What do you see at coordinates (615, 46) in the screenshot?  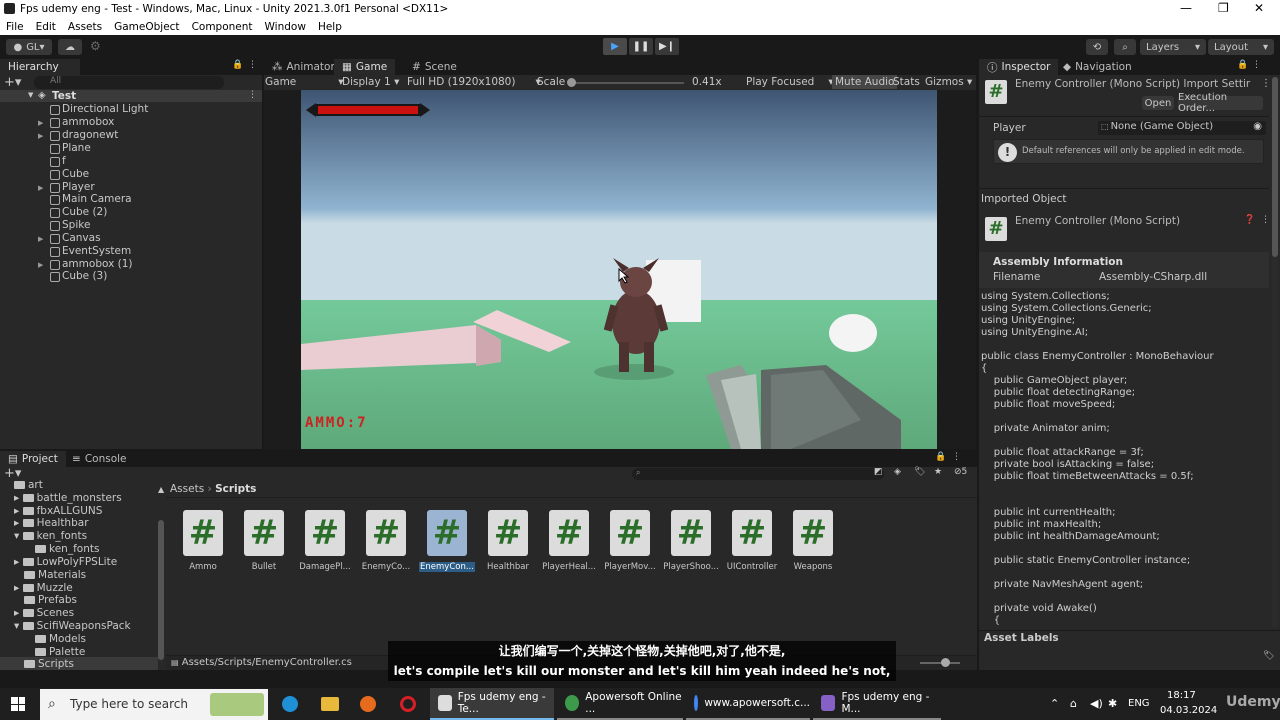 I see `play-button: ▶` at bounding box center [615, 46].